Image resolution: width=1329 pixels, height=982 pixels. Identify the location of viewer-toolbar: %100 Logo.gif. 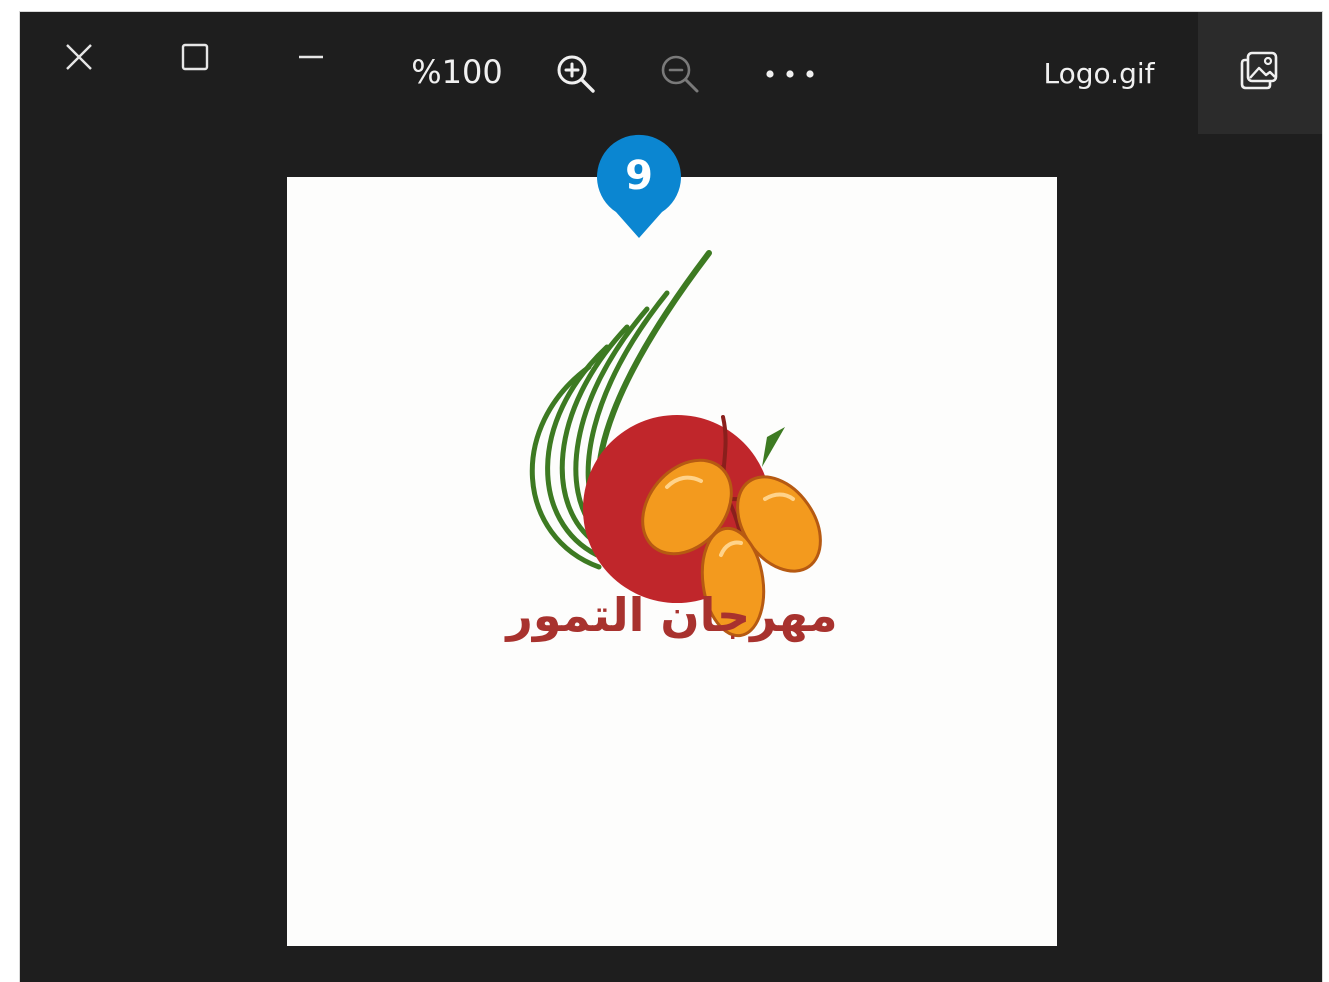
(671, 73).